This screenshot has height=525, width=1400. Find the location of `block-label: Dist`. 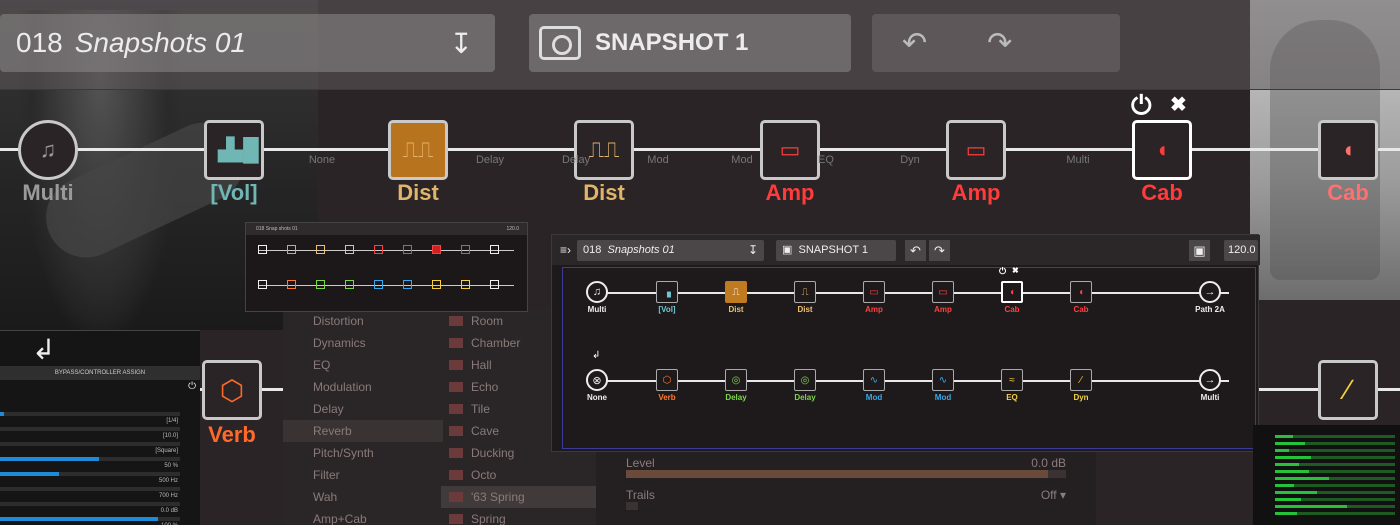

block-label: Dist is located at coordinates (736, 309).